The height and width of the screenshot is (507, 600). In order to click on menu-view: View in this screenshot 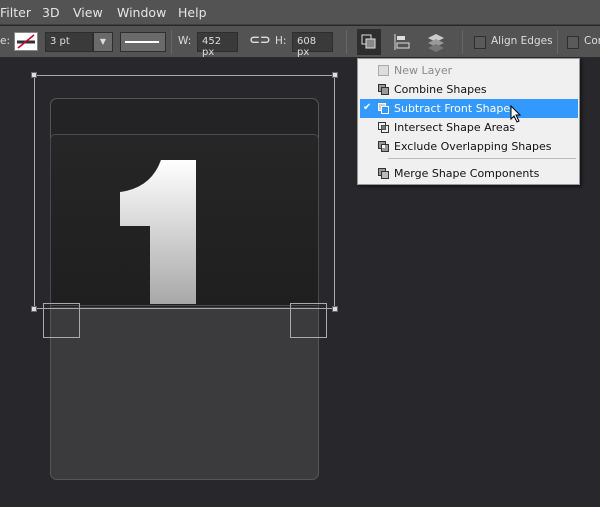, I will do `click(88, 12)`.